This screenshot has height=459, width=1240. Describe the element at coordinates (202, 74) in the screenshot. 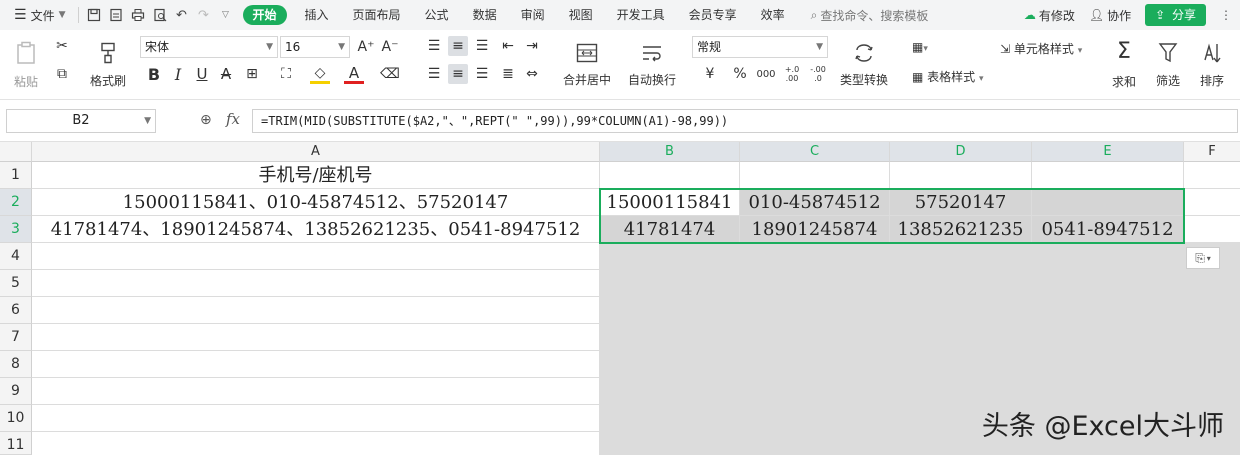

I see `underline-icon: U` at that location.